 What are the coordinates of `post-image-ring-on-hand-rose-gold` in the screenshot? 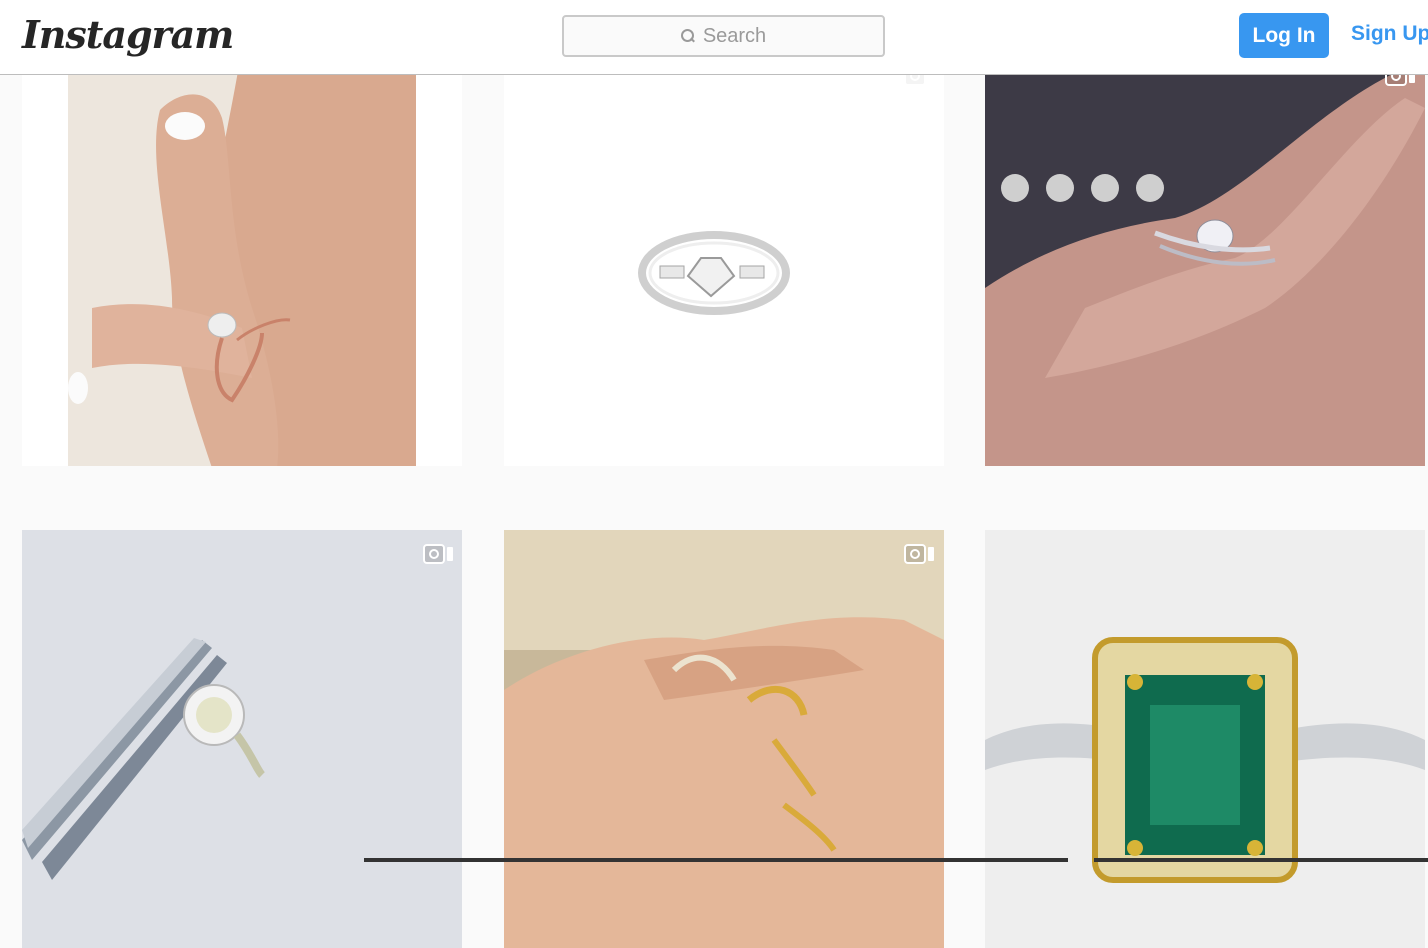 It's located at (242, 257).